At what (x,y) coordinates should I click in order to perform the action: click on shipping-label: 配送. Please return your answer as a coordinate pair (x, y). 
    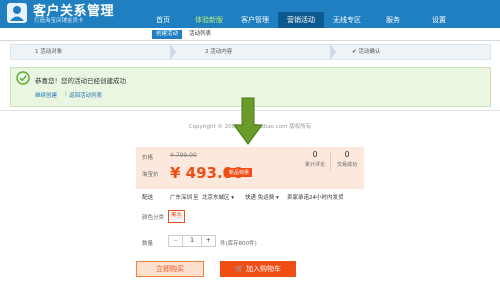
    Looking at the image, I should click on (148, 198).